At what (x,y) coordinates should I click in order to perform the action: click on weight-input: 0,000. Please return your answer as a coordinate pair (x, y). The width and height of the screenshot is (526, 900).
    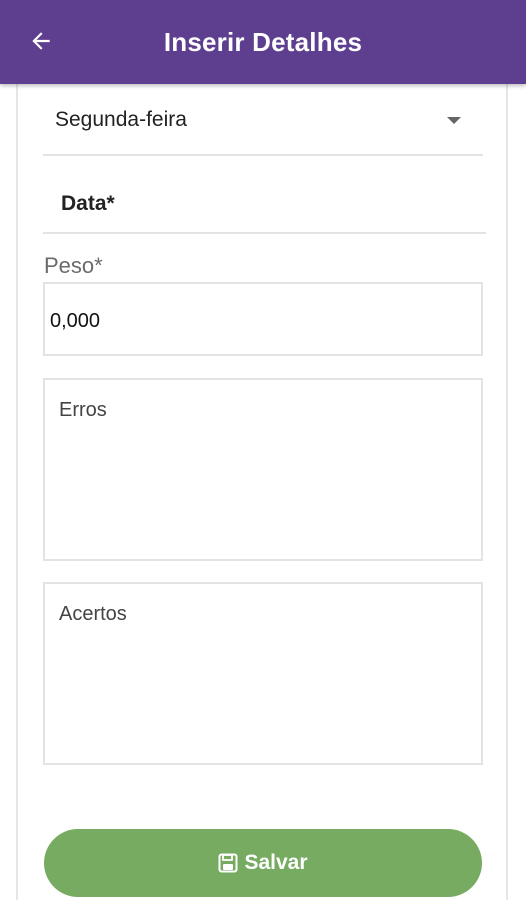
    Looking at the image, I should click on (263, 319).